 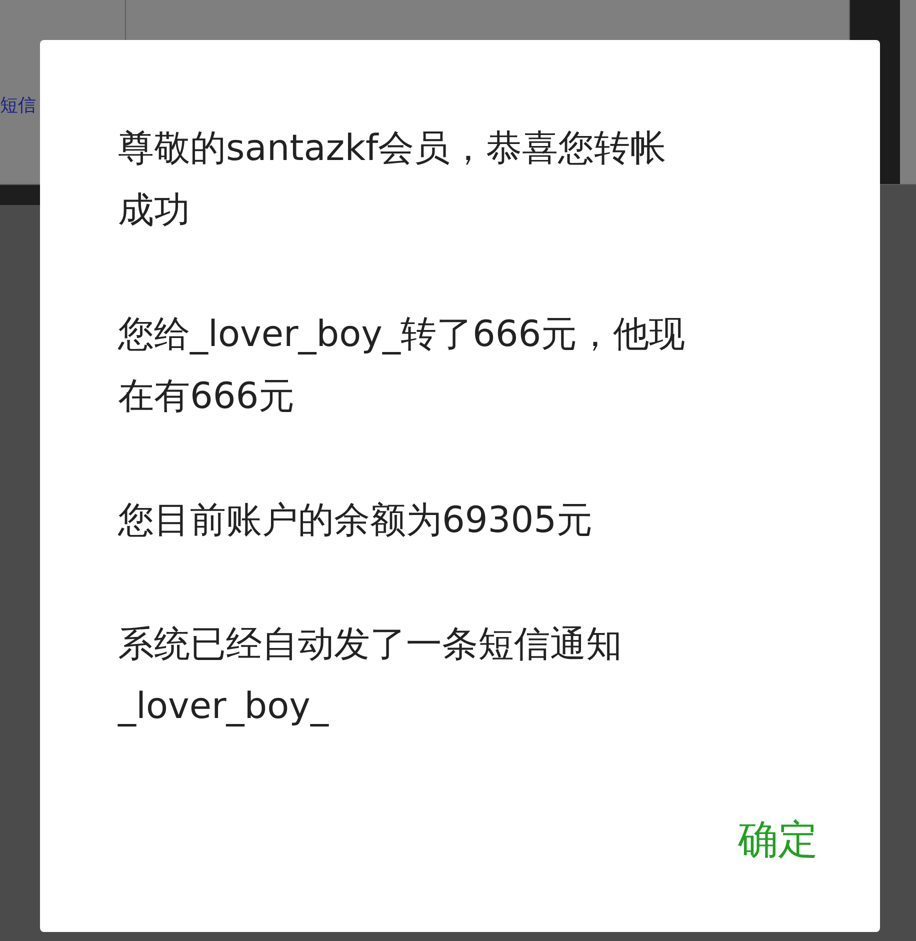 I want to click on message-text: 尊敬的santazkf会员，恭喜您转帐成功, so click(x=393, y=180).